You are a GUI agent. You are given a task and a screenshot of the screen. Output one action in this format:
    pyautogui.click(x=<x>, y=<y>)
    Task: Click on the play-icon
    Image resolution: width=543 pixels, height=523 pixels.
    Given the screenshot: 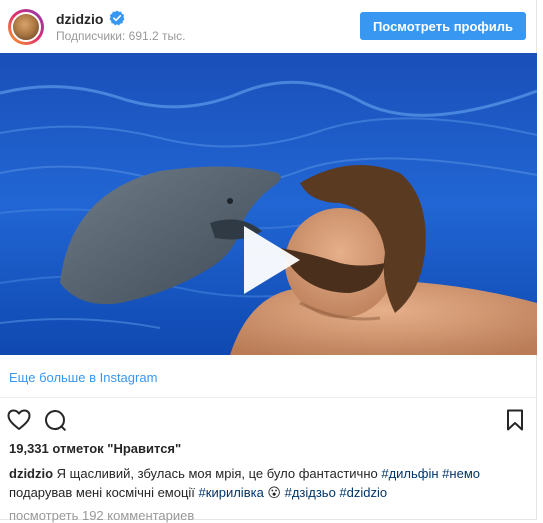 What is the action you would take?
    pyautogui.click(x=270, y=260)
    